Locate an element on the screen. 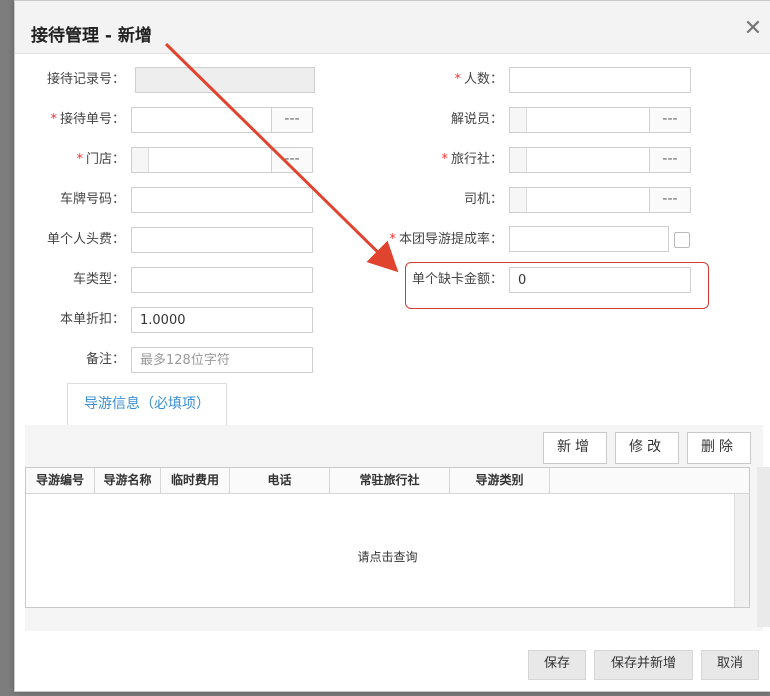  field-reception-order-no: * 接待单号： --- is located at coordinates (175, 120).